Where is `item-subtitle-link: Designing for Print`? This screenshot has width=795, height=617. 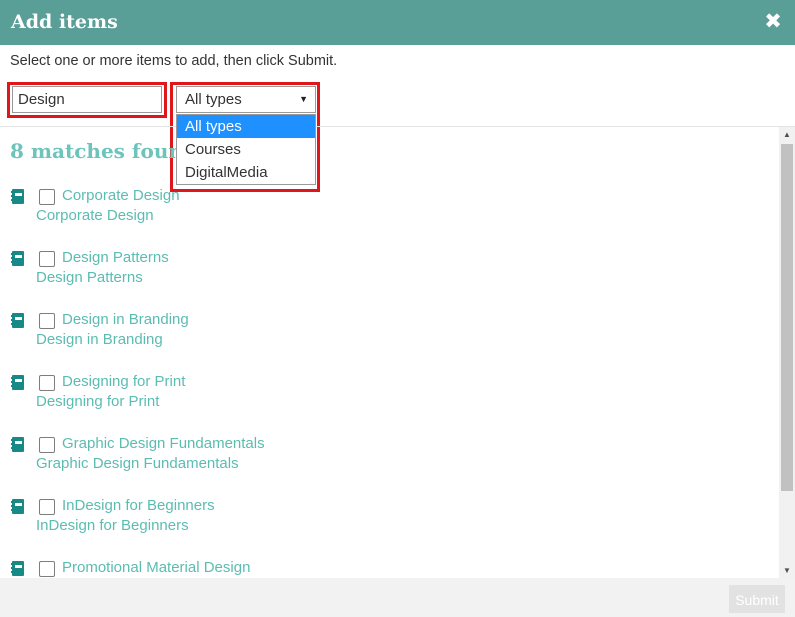 item-subtitle-link: Designing for Print is located at coordinates (97, 401).